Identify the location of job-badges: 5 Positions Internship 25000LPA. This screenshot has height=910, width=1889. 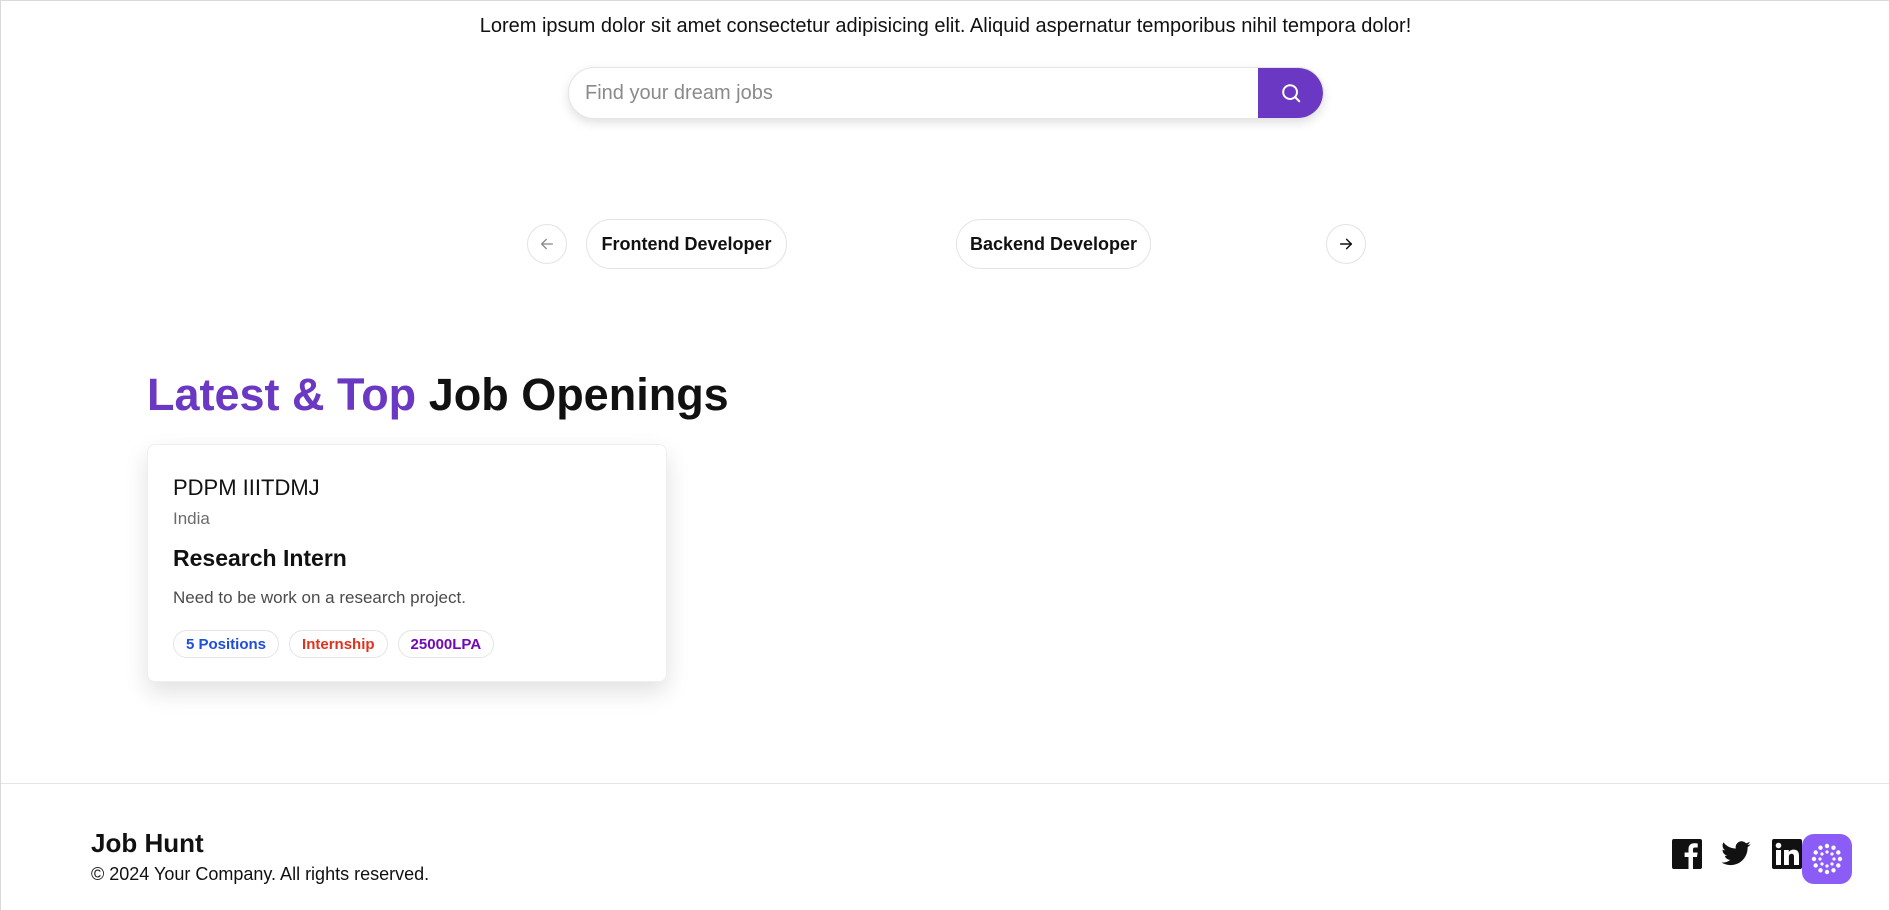
(334, 644).